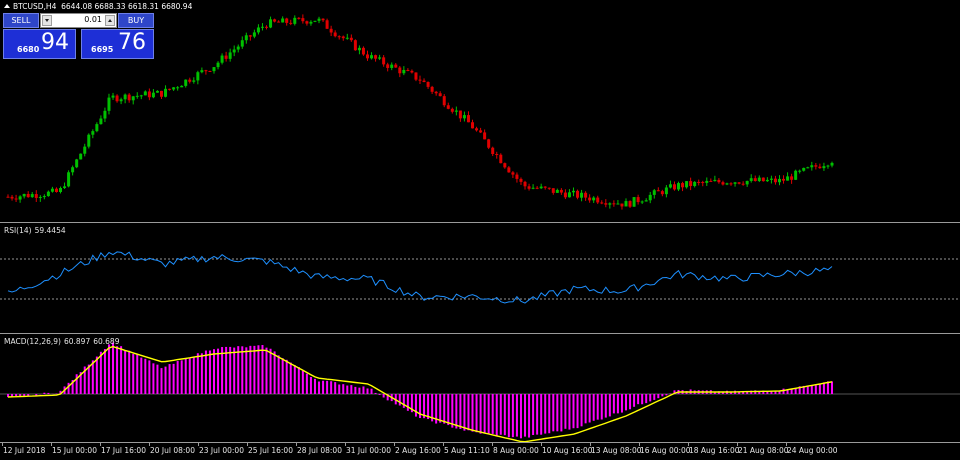 This screenshot has width=960, height=460. I want to click on buy-button: BUY, so click(136, 20).